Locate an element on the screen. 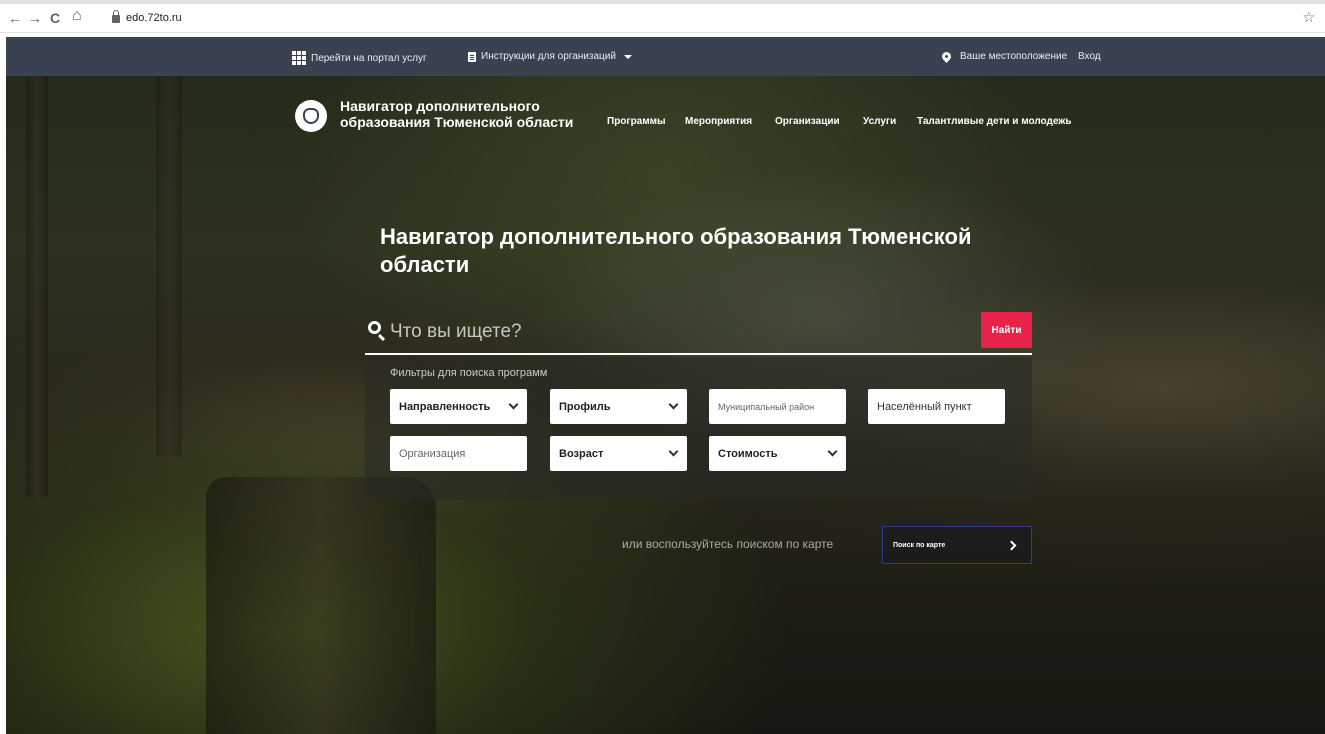 The height and width of the screenshot is (734, 1325). district-placeholder: Муниципальный район is located at coordinates (766, 406).